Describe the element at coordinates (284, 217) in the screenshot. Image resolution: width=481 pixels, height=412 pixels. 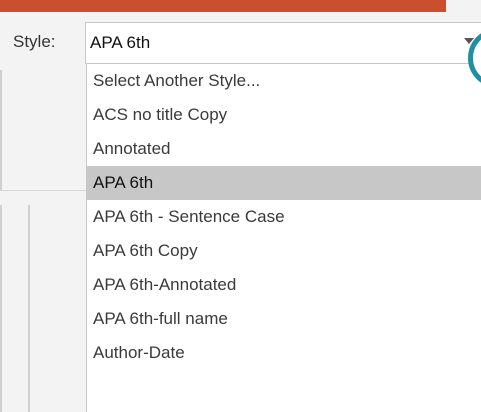
I see `style-option-apa-6th-sentence-case: APA 6th - Sentence Case` at that location.